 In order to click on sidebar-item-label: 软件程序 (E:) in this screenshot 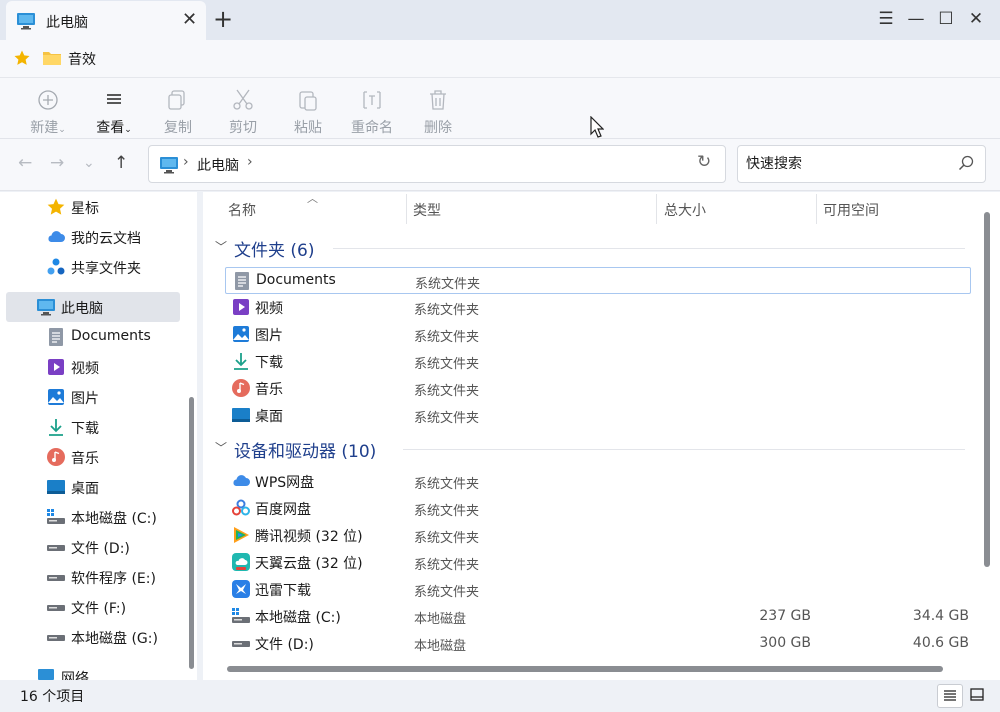, I will do `click(113, 579)`.